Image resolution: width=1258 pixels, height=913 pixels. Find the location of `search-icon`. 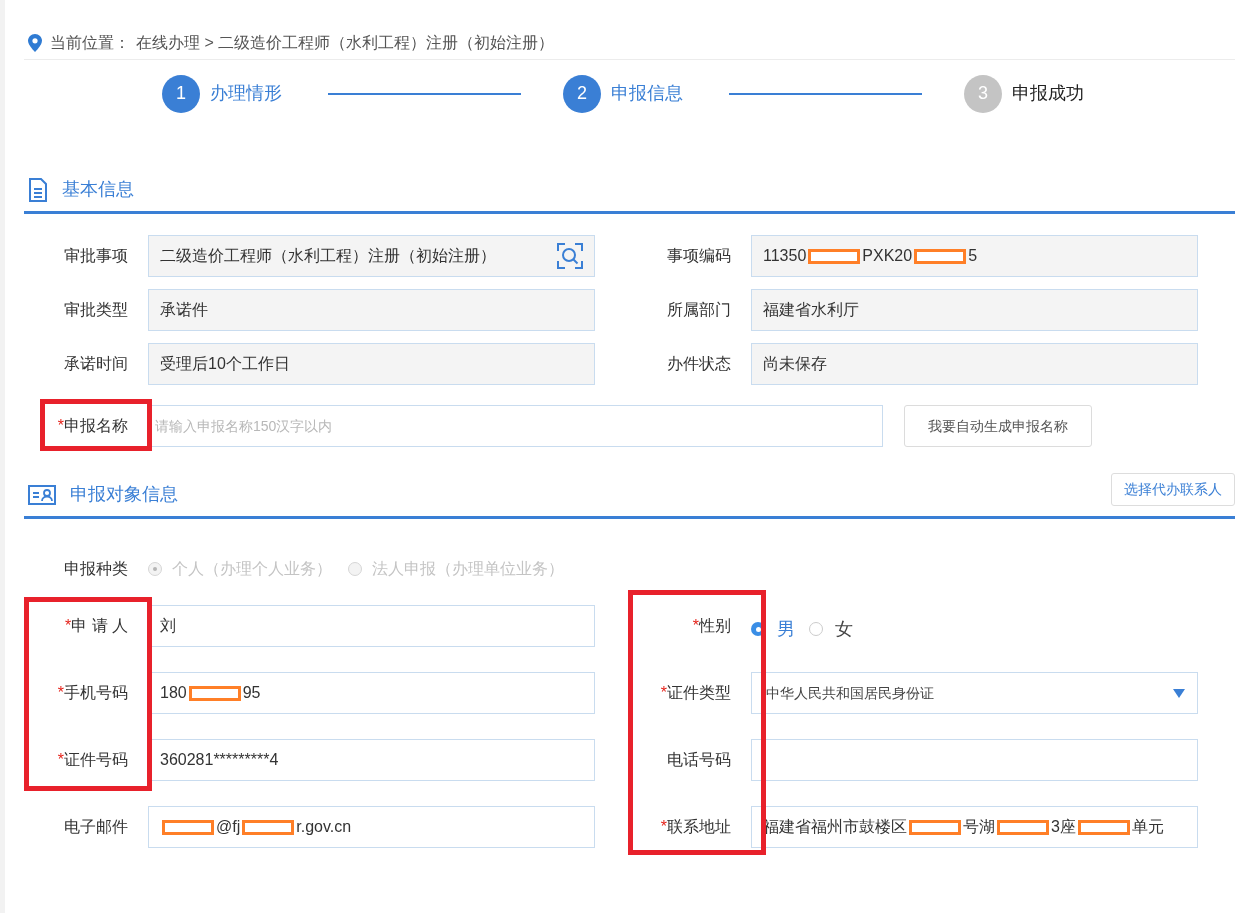

search-icon is located at coordinates (570, 256).